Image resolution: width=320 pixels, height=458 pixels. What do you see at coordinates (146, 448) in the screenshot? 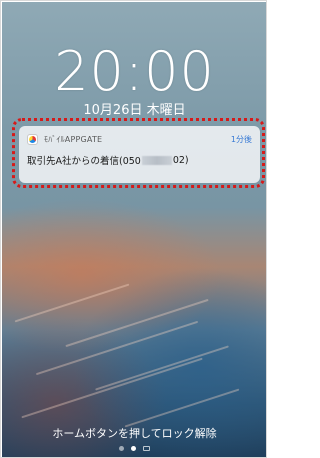
I see `camera-icon` at bounding box center [146, 448].